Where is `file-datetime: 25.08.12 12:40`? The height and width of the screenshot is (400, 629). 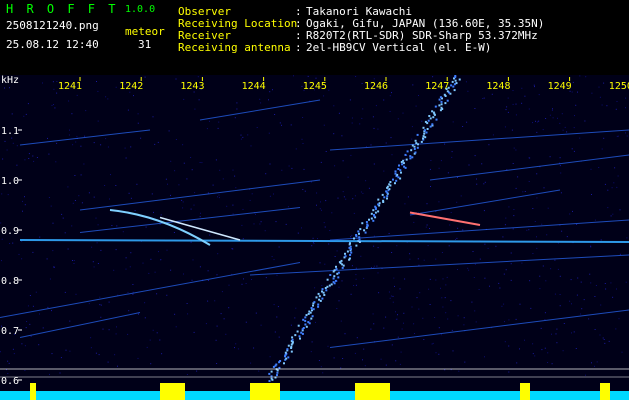 file-datetime: 25.08.12 12:40 is located at coordinates (52, 44).